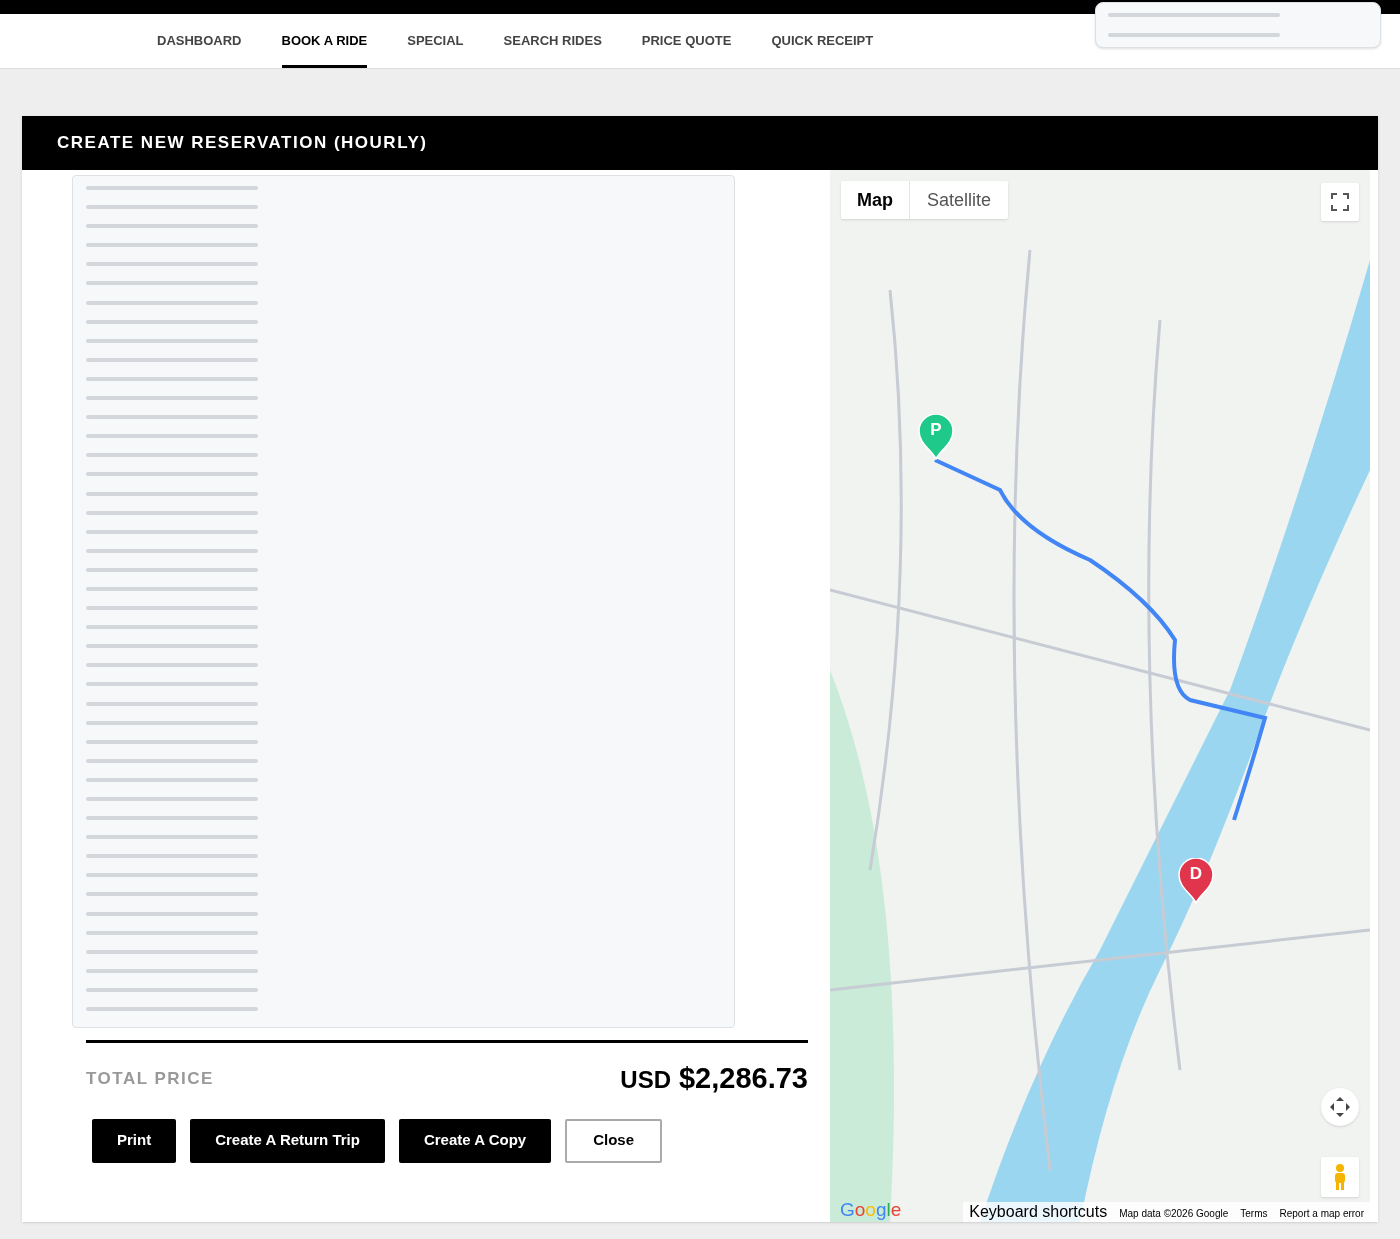 The width and height of the screenshot is (1400, 1239). What do you see at coordinates (199, 41) in the screenshot?
I see `nav-tab: DASHBOARD` at bounding box center [199, 41].